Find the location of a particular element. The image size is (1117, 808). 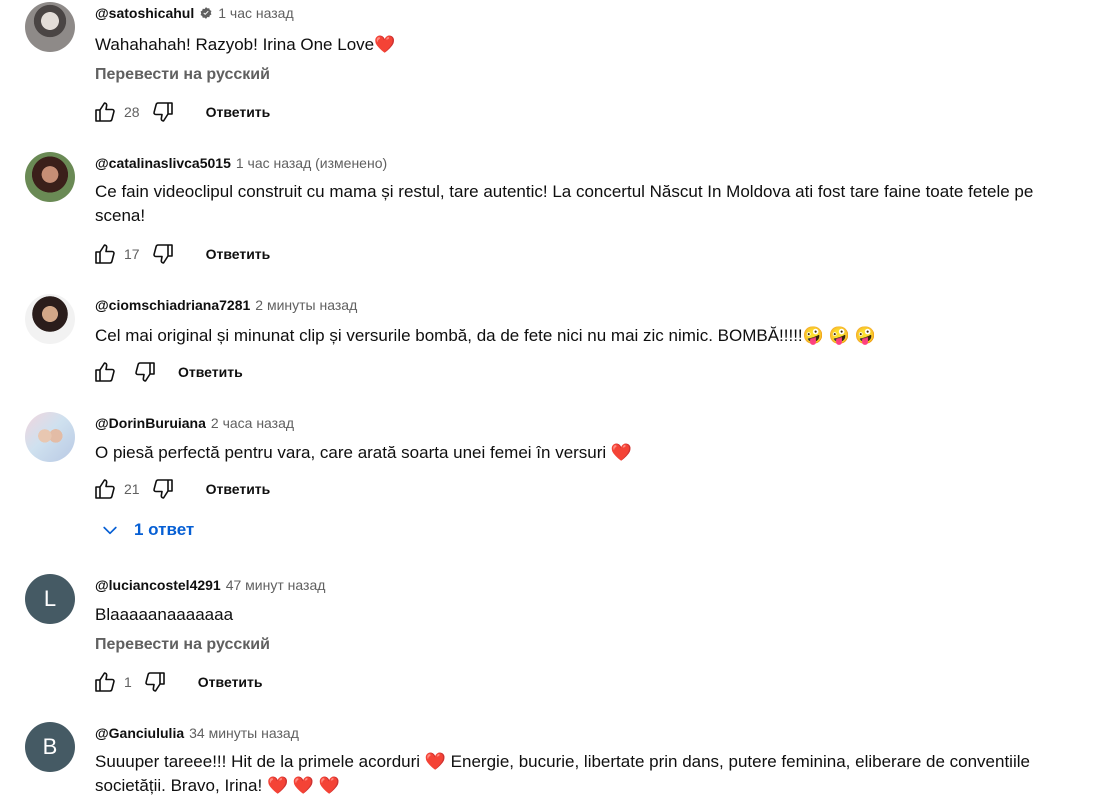

comment-time: 47 минут назад is located at coordinates (276, 585).